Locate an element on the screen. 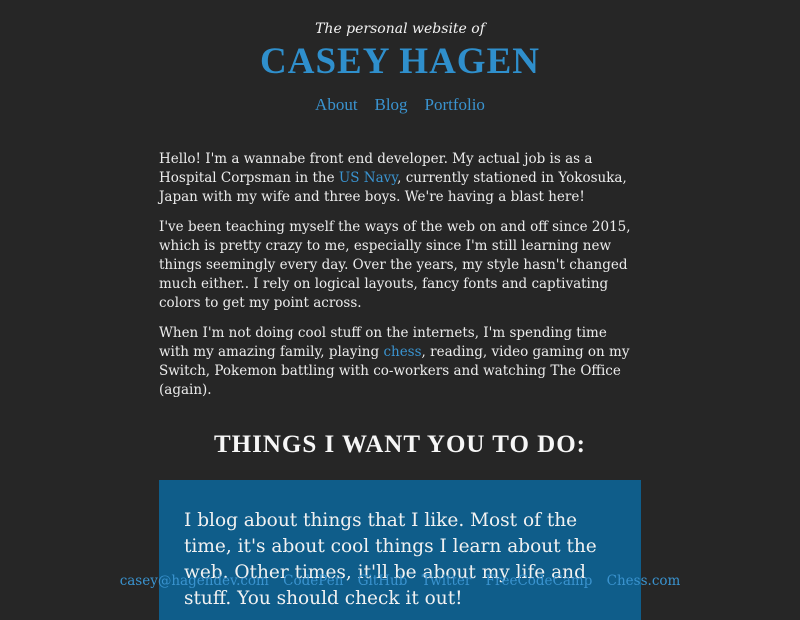  footer-github-link: GitHub is located at coordinates (383, 581).